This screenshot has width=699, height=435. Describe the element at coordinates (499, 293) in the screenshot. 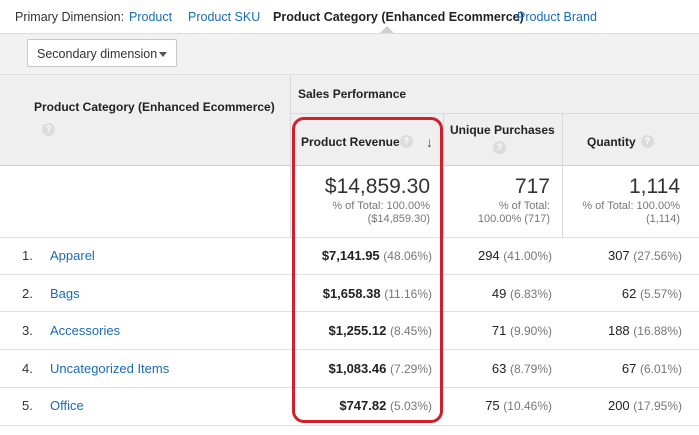

I see `purchases-value: 49` at that location.